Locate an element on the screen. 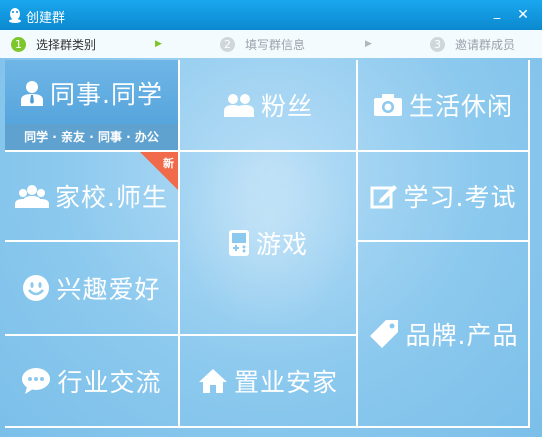  category-game: 游戏 is located at coordinates (269, 244).